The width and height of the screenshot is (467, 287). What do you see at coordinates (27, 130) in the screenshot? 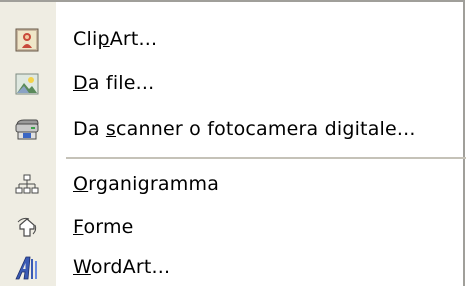
I see `scanner-icon` at bounding box center [27, 130].